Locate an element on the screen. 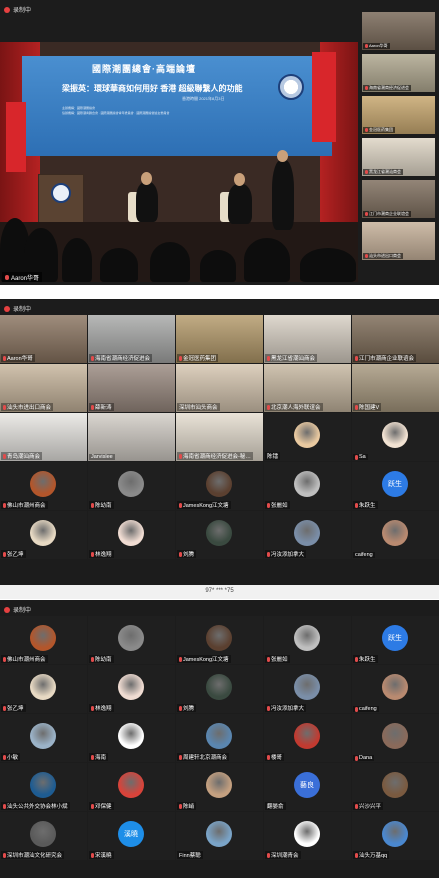 The image size is (439, 878). participant-tile: 黑龙江省潮汕商会 is located at coordinates (307, 339).